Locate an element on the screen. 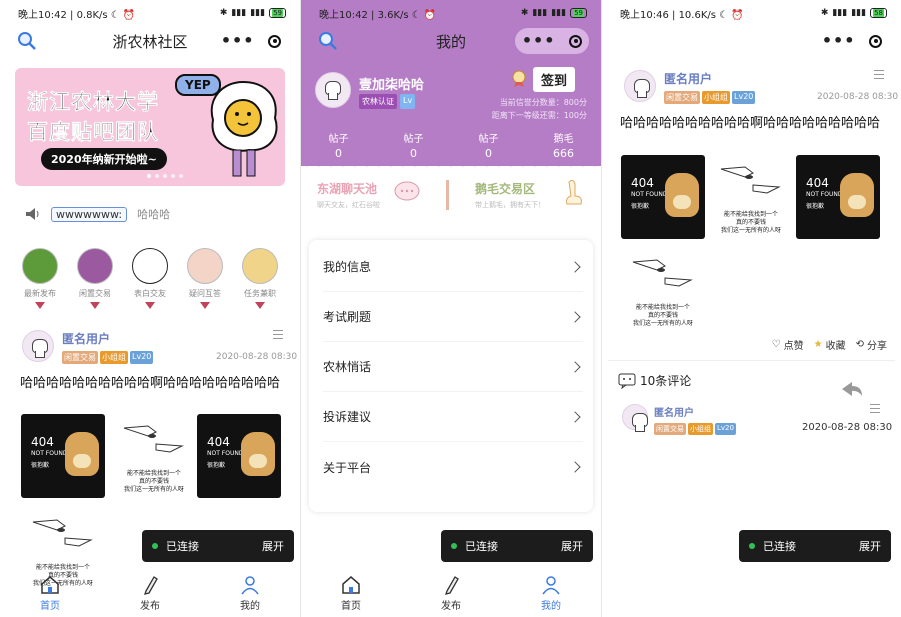  tab-label: 我的 is located at coordinates (250, 606).